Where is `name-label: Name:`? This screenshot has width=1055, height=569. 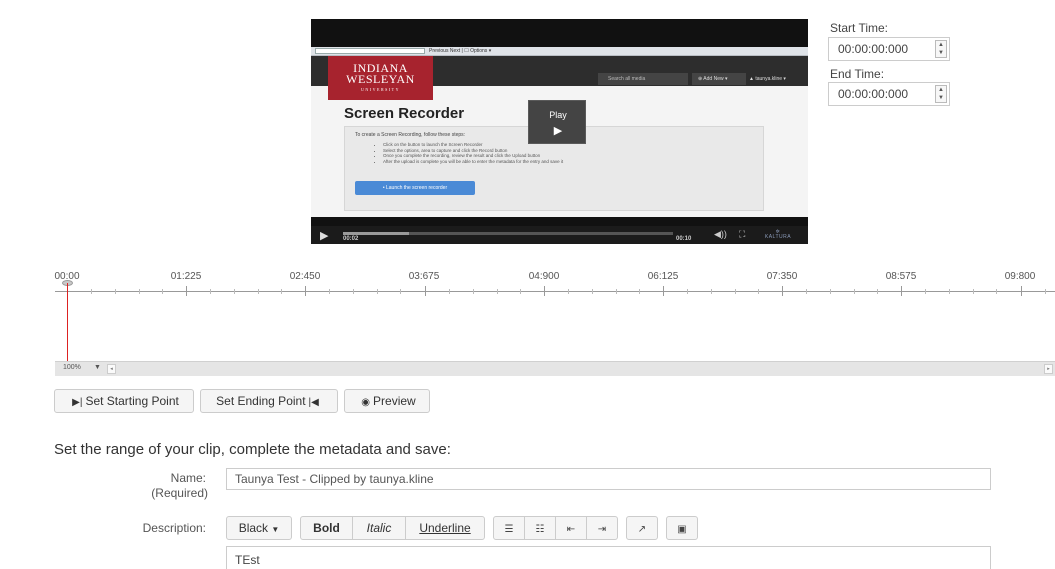
name-label: Name: is located at coordinates (188, 478).